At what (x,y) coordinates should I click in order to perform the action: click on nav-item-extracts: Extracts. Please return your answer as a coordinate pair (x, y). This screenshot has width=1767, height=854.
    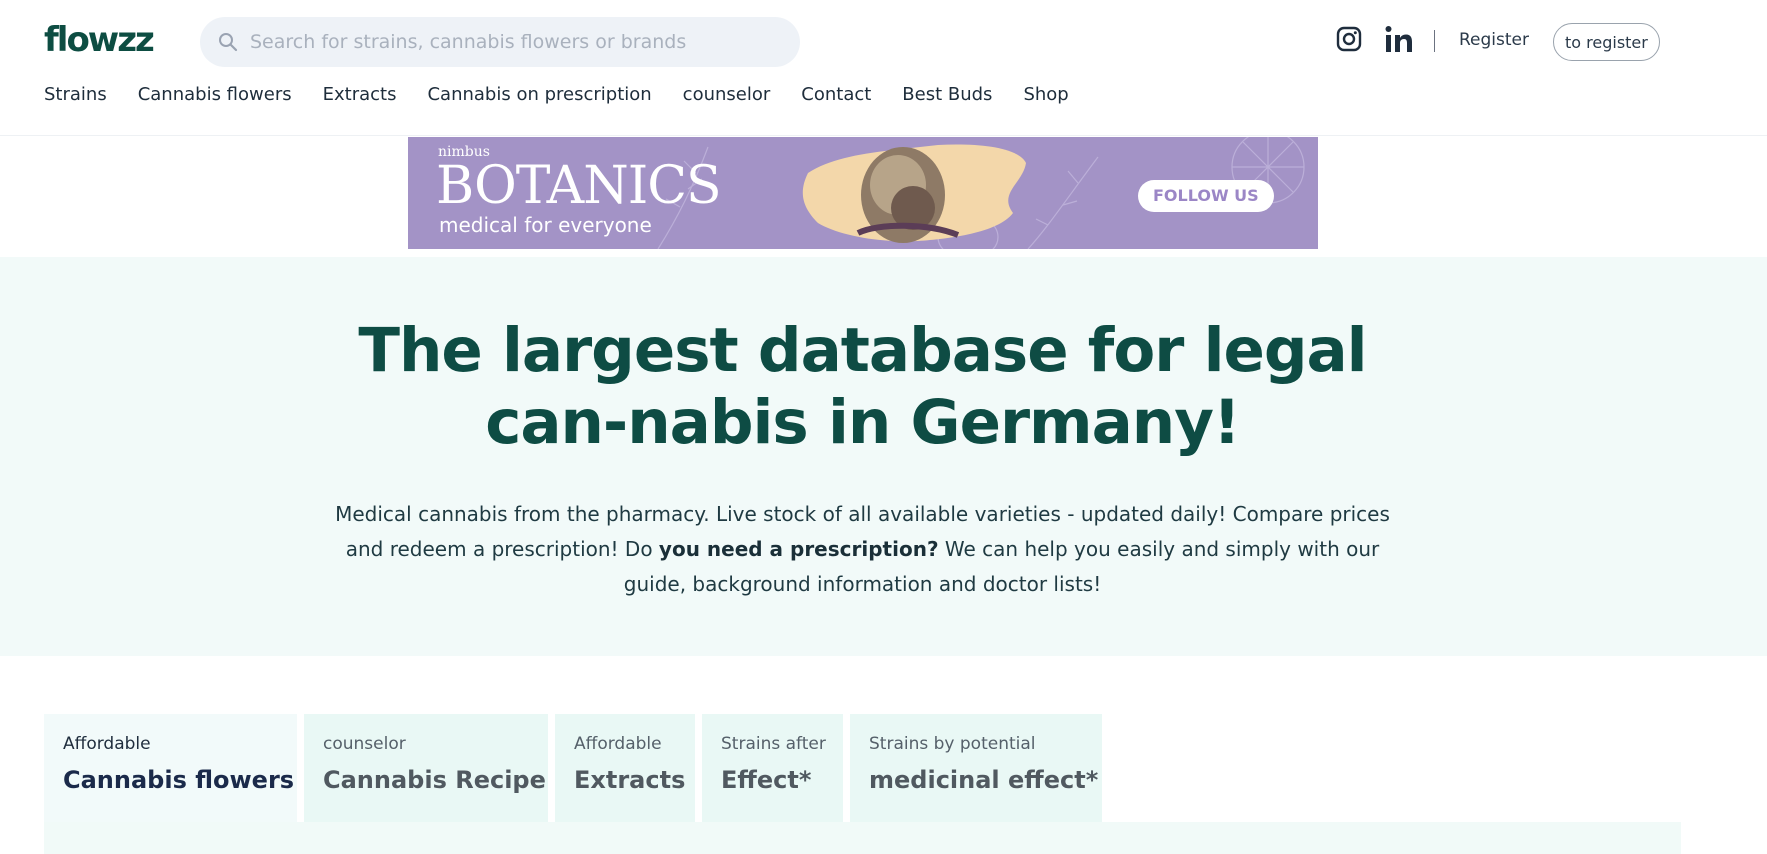
    Looking at the image, I should click on (360, 94).